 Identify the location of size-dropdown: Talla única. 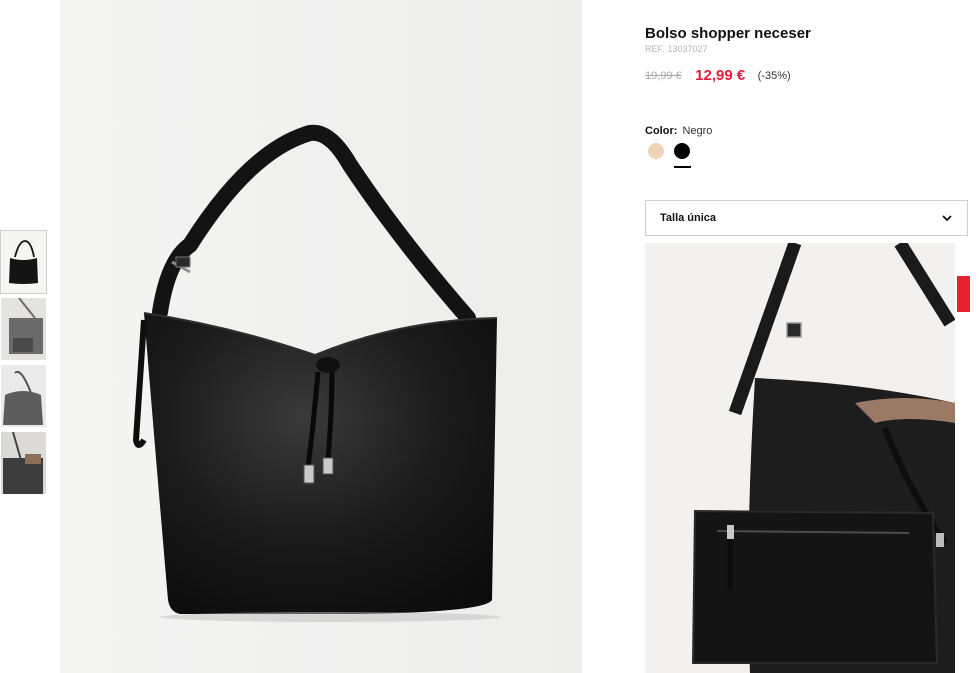
(806, 218).